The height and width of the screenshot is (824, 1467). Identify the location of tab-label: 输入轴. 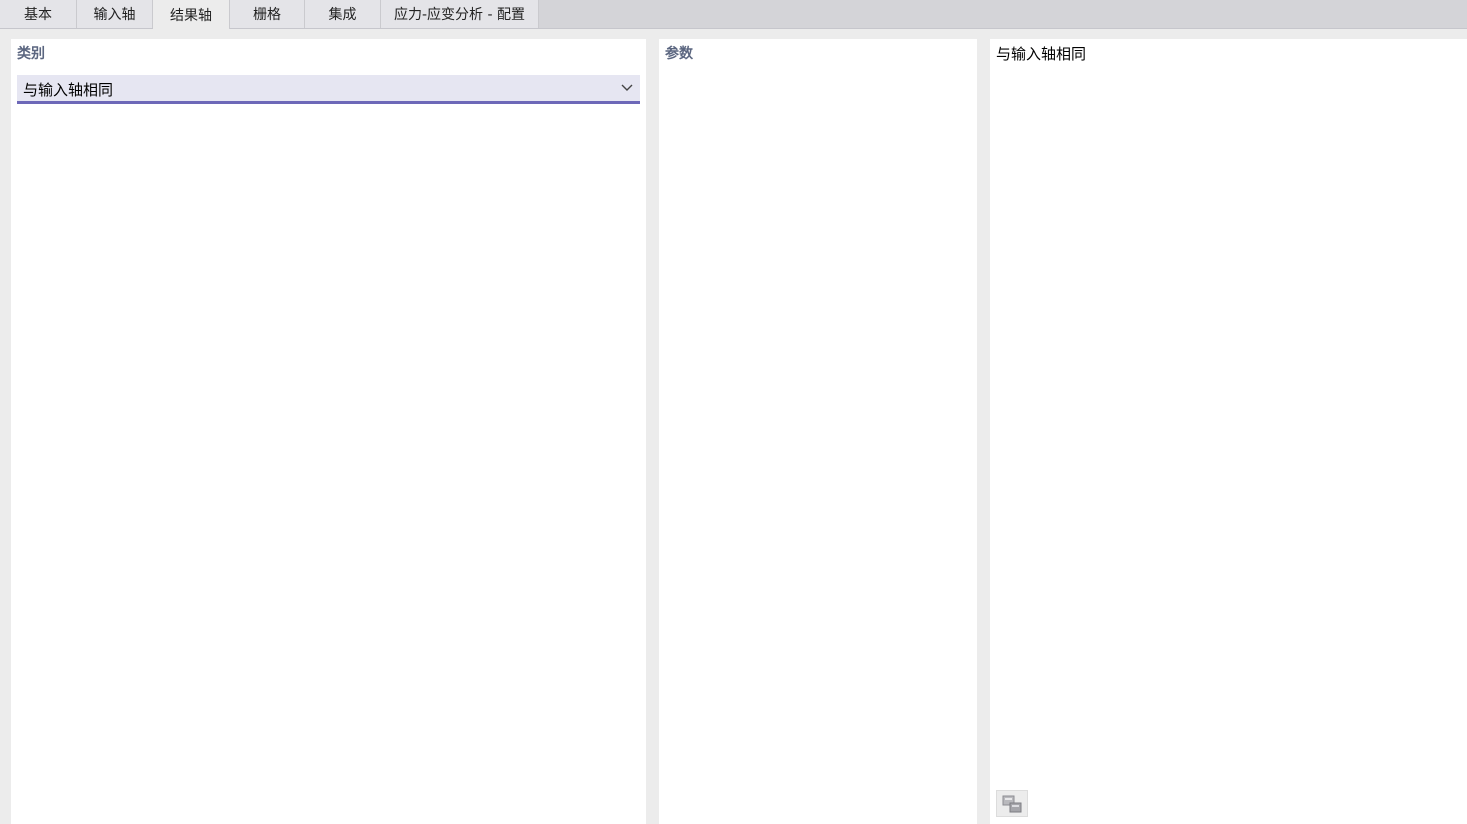
(114, 15).